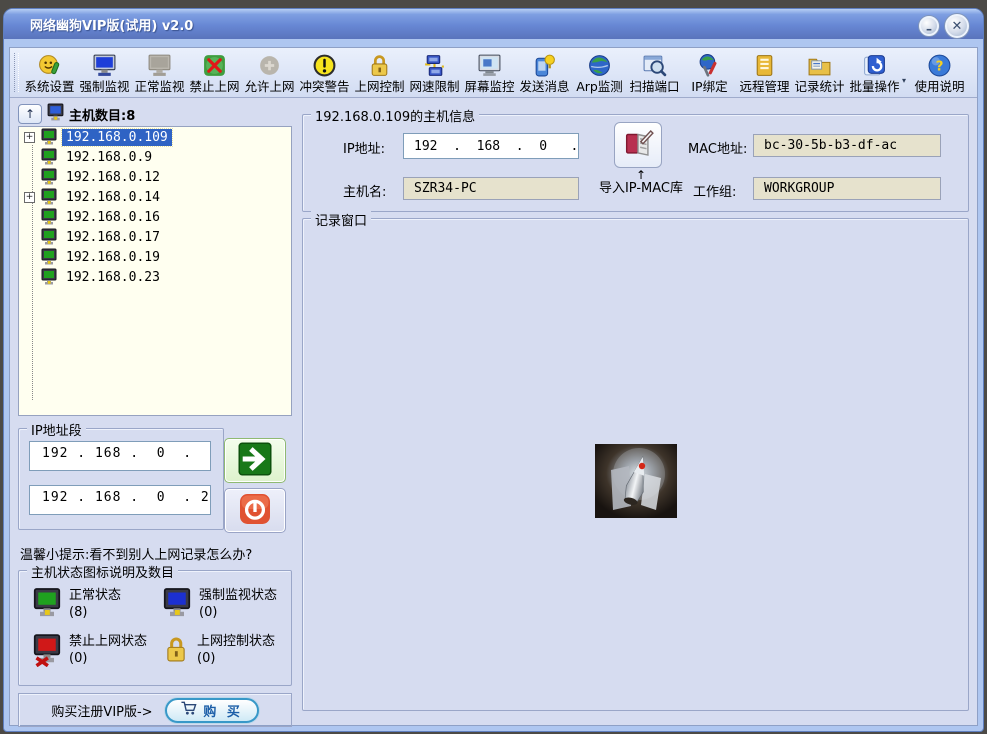  I want to click on status-item-forbidden: 禁止上网状态 (0), so click(90, 652).